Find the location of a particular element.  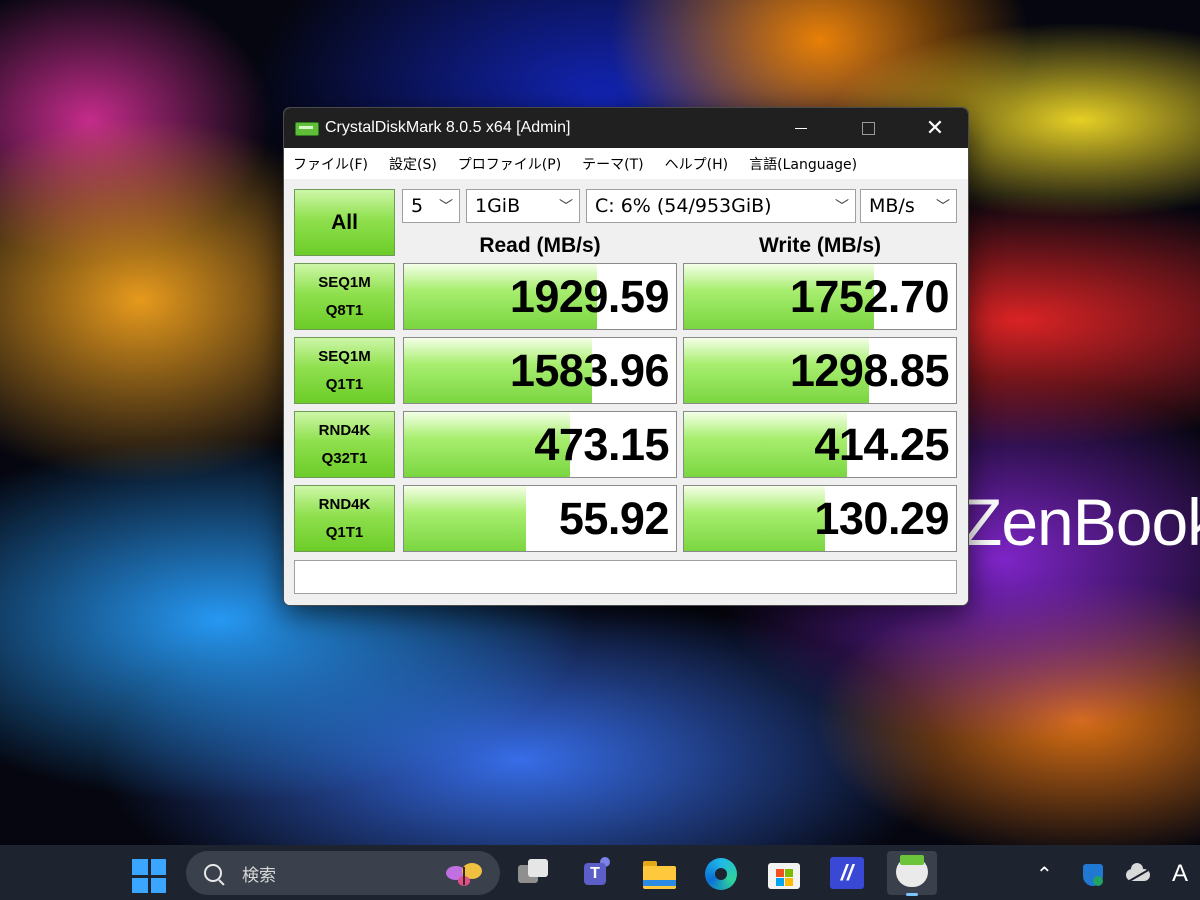

test-button-rnd4k-q32t1: RND4K Q32T1 is located at coordinates (344, 444).